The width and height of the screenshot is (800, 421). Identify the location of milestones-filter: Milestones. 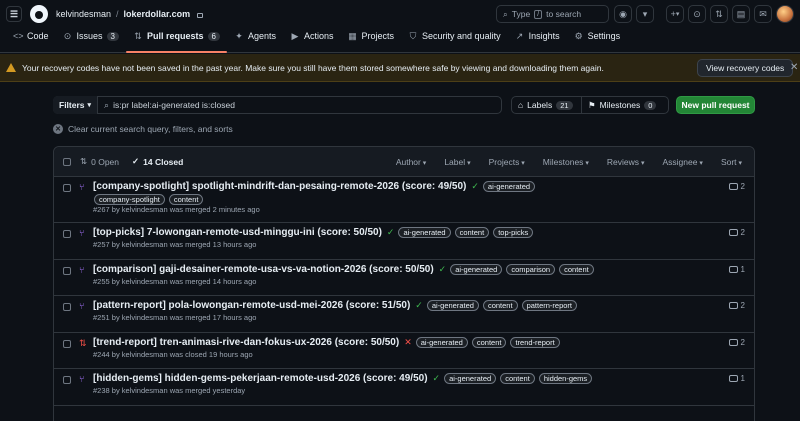
(566, 162).